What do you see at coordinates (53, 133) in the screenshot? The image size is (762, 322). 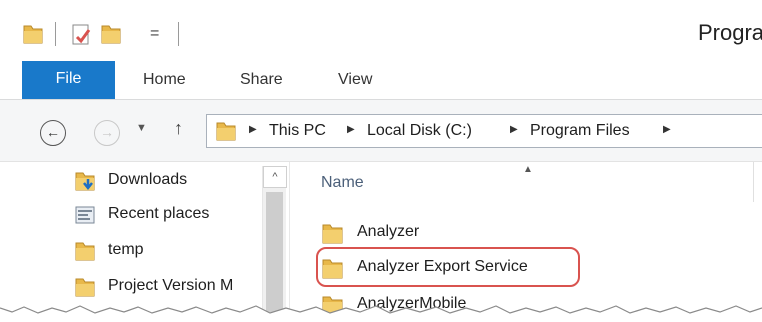 I see `back-button: ←` at bounding box center [53, 133].